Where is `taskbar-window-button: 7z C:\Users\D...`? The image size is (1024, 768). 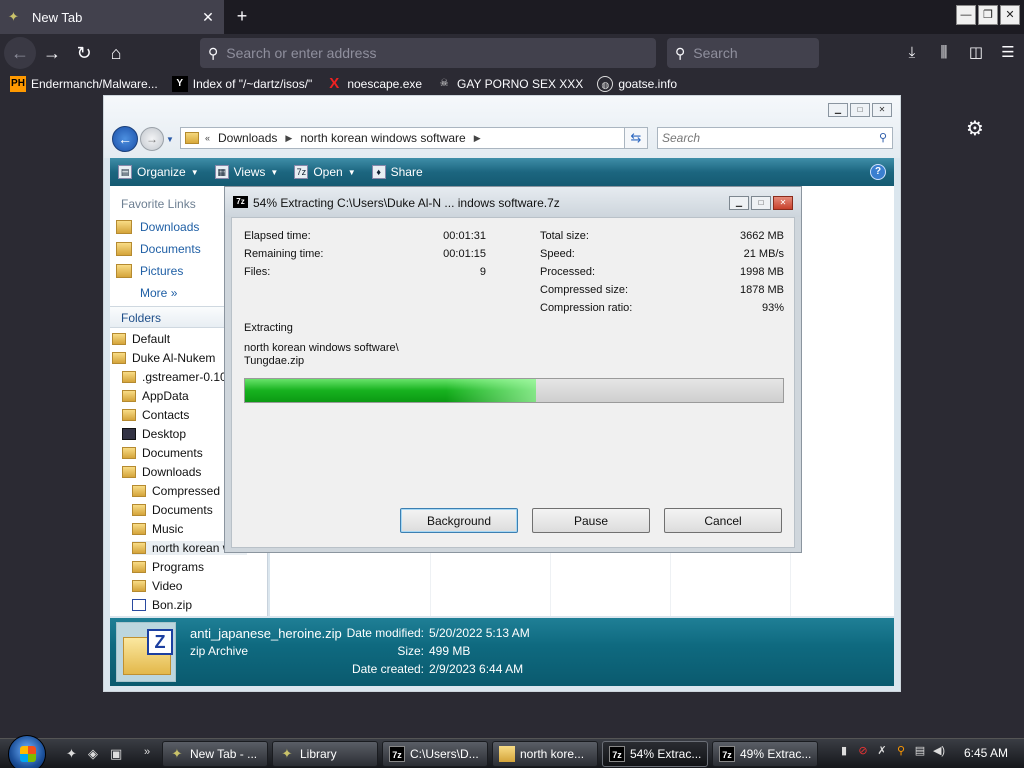 taskbar-window-button: 7z C:\Users\D... is located at coordinates (435, 754).